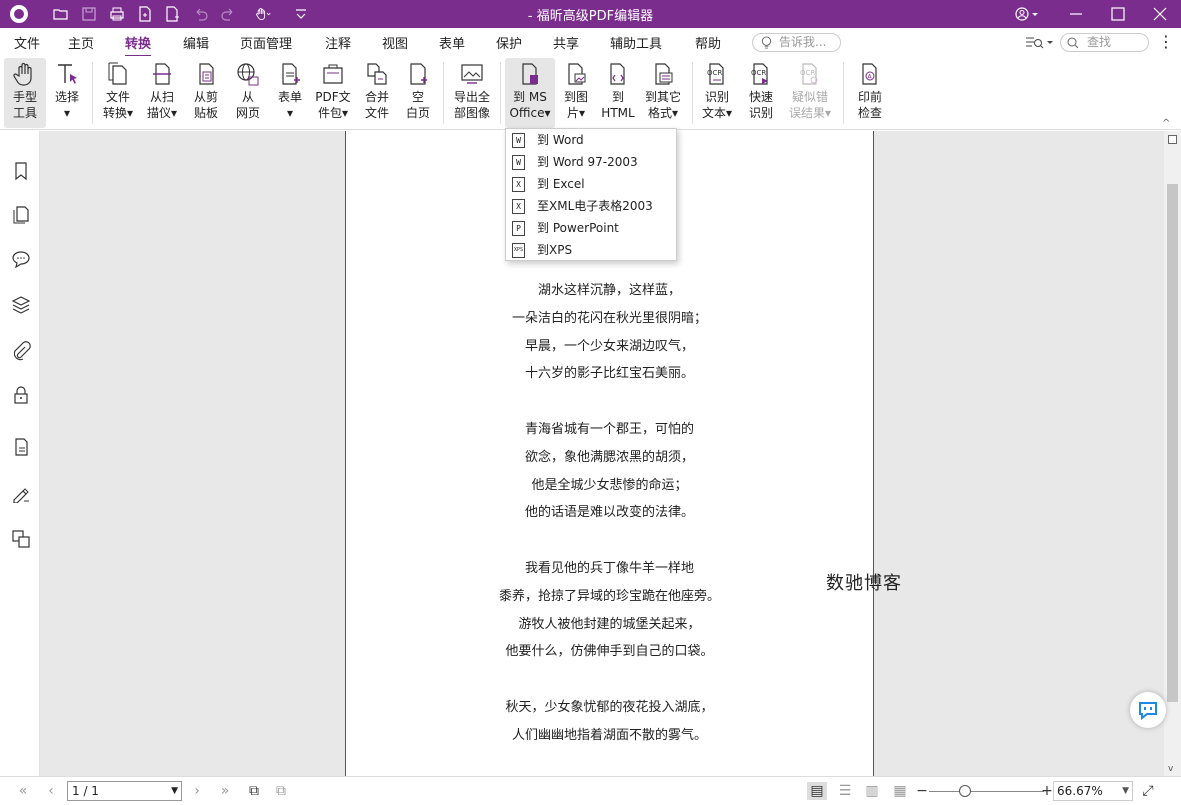 The width and height of the screenshot is (1181, 805). I want to click on print-icon, so click(117, 14).